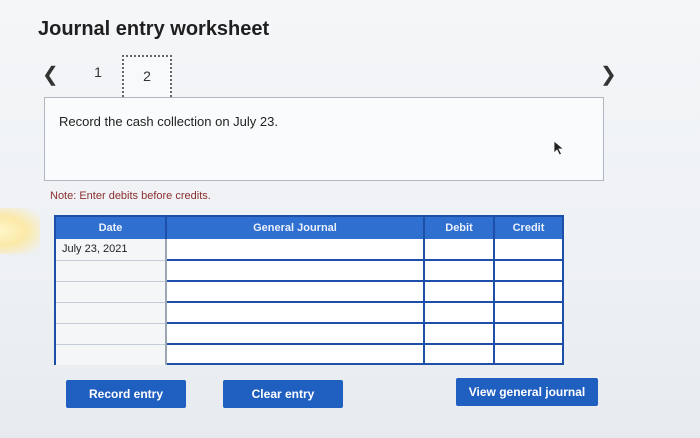 This screenshot has width=700, height=438. I want to click on screen-glare, so click(20, 231).